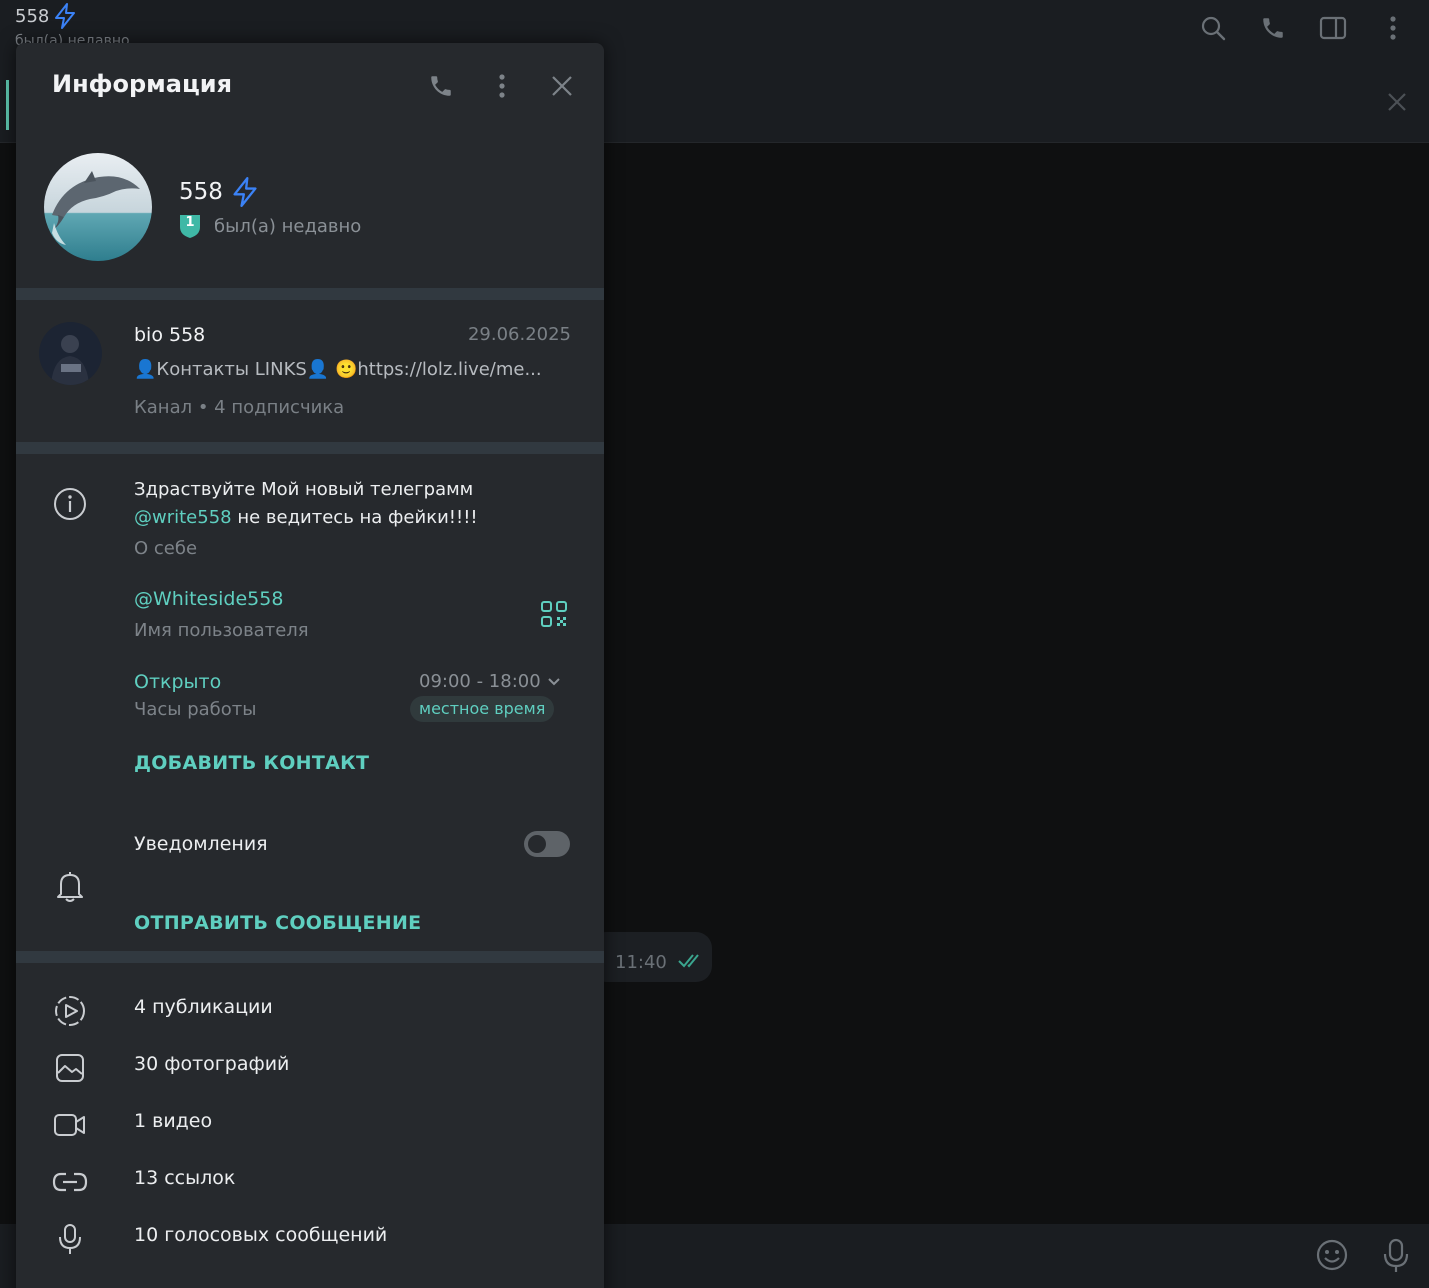  Describe the element at coordinates (1273, 28) in the screenshot. I see `phone-icon` at that location.